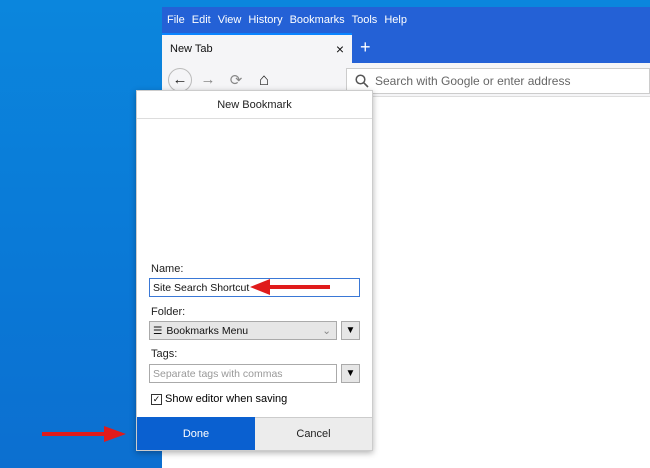 This screenshot has height=468, width=650. Describe the element at coordinates (201, 20) in the screenshot. I see `menu-edit: Edit` at that location.